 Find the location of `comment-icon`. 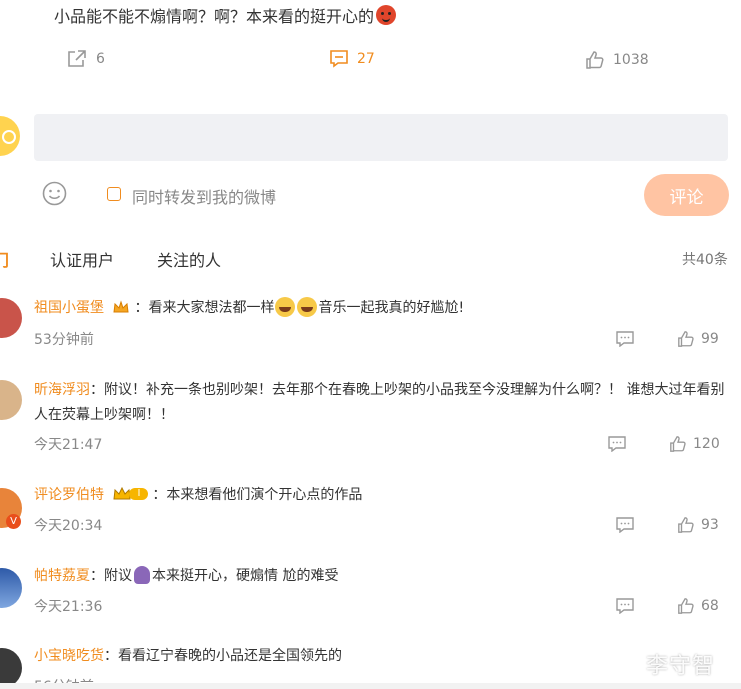

comment-icon is located at coordinates (339, 59).